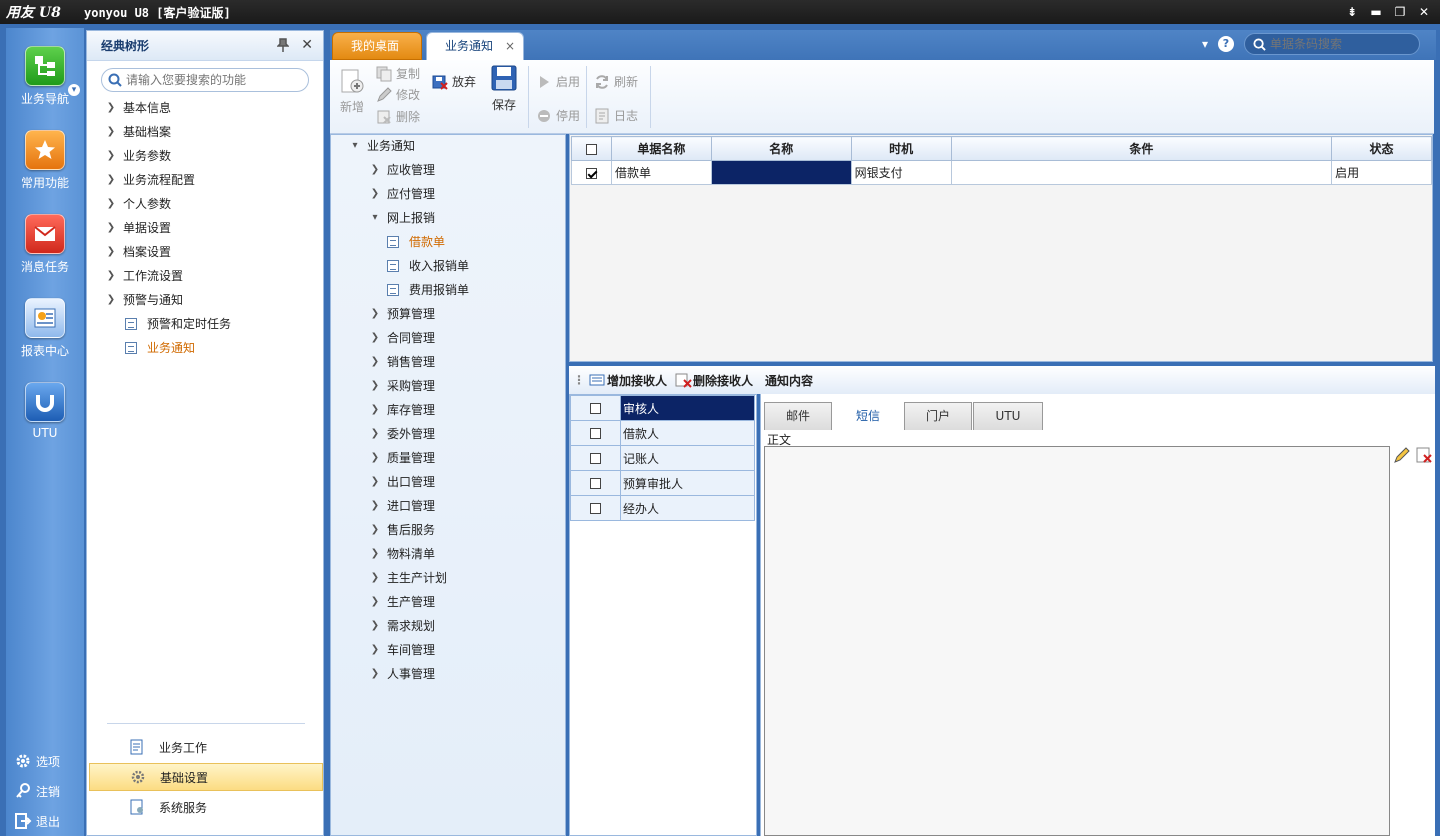  Describe the element at coordinates (138, 252) in the screenshot. I see `tree-item-archive-settings: ❯ 档案设置` at that location.